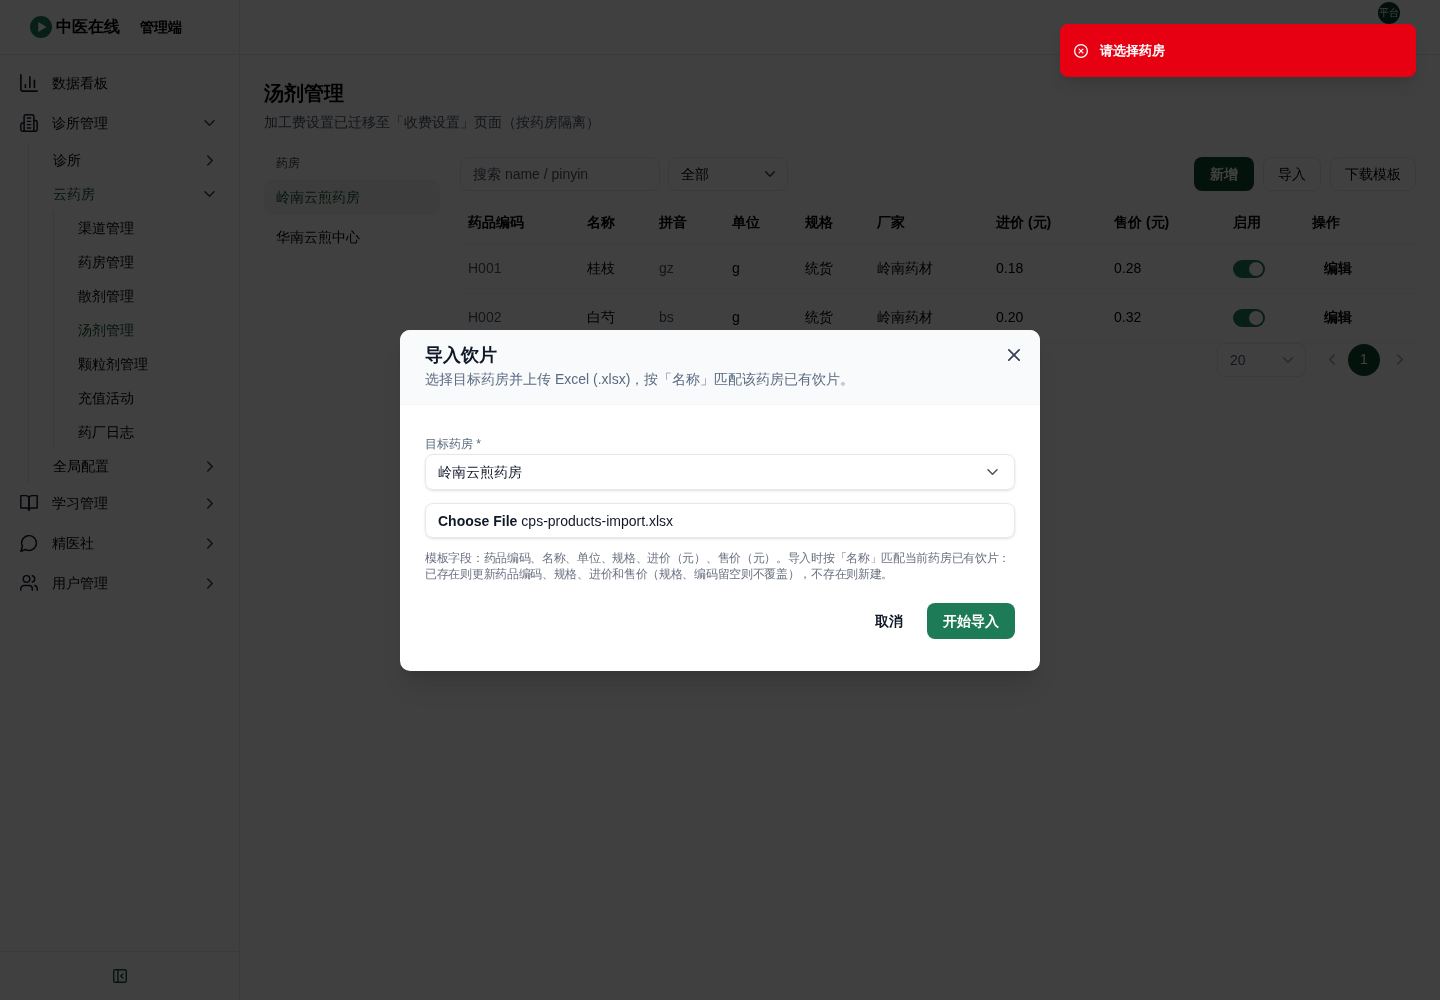 This screenshot has height=1000, width=1440. I want to click on file-name: cps-products-import.xlsx, so click(597, 521).